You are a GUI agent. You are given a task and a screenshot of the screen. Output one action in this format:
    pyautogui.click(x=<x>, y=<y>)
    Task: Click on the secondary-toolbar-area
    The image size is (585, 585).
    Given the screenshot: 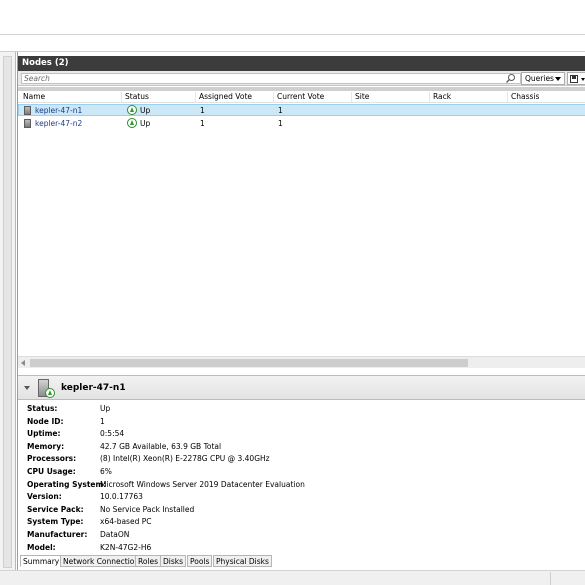 What is the action you would take?
    pyautogui.click(x=292, y=43)
    